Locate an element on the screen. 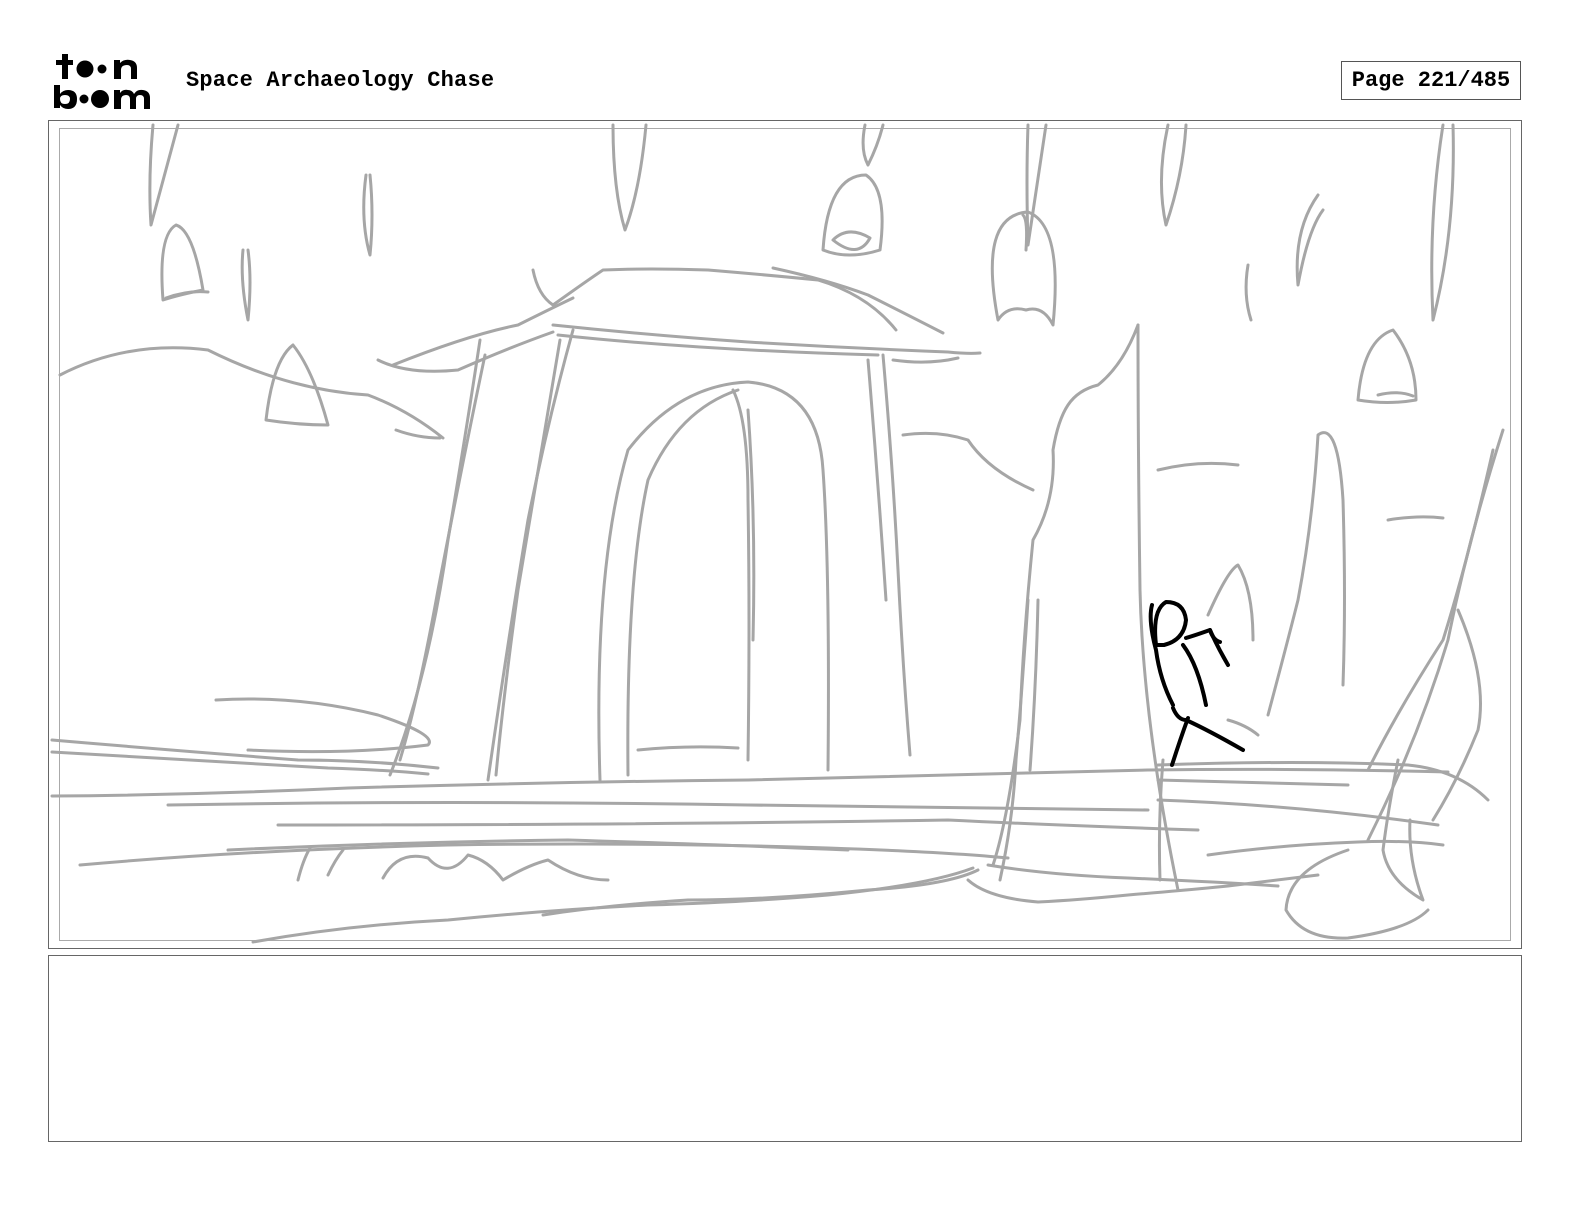 The image size is (1584, 1224). project-title: Space Archaeology Chase is located at coordinates (340, 80).